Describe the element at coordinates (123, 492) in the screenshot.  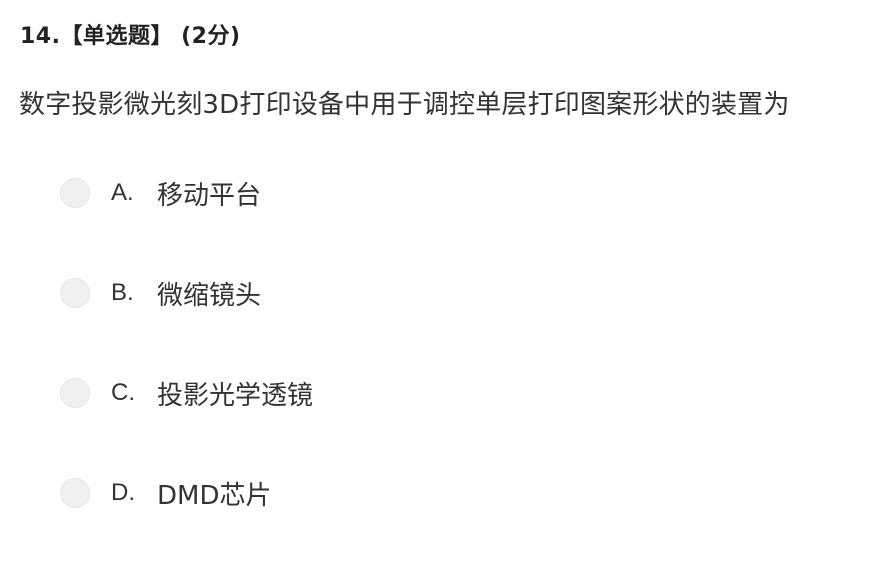
I see `option-letter: D.` at that location.